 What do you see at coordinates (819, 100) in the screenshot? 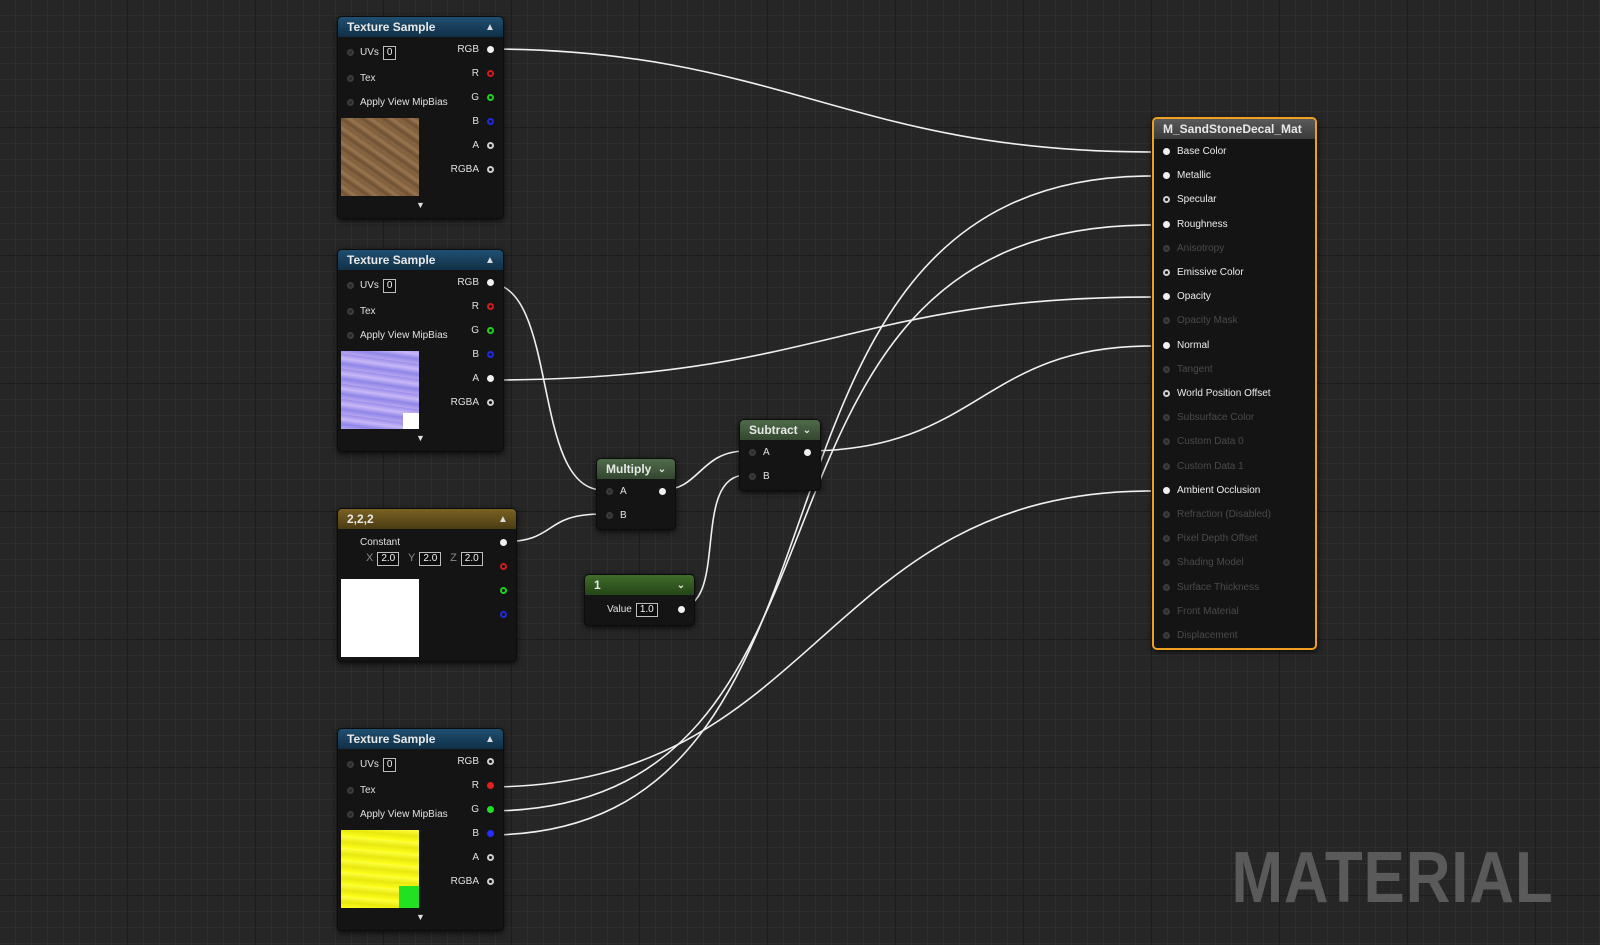
I see `wire-tex1-rgb-to-base-color` at bounding box center [819, 100].